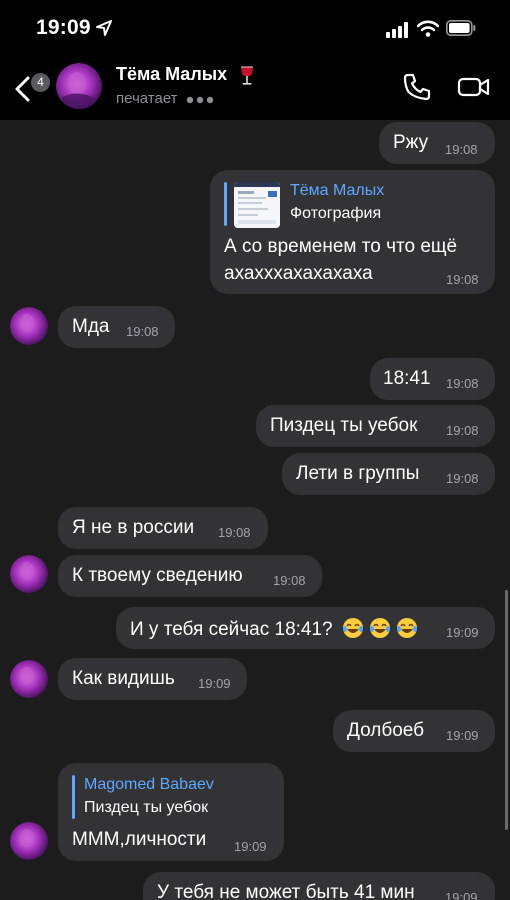 The image size is (510, 900). Describe the element at coordinates (358, 473) in the screenshot. I see `message-text: Лети в группы` at that location.